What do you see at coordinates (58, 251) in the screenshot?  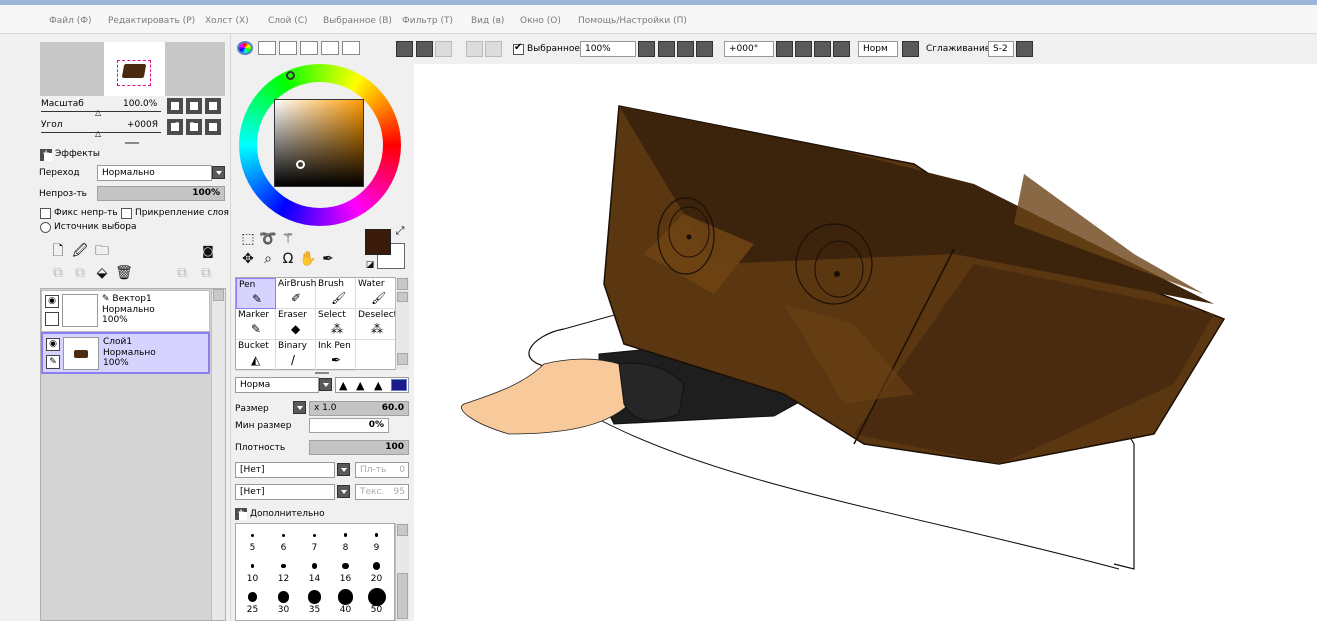 I see `new-layer-icon: 🗋` at bounding box center [58, 251].